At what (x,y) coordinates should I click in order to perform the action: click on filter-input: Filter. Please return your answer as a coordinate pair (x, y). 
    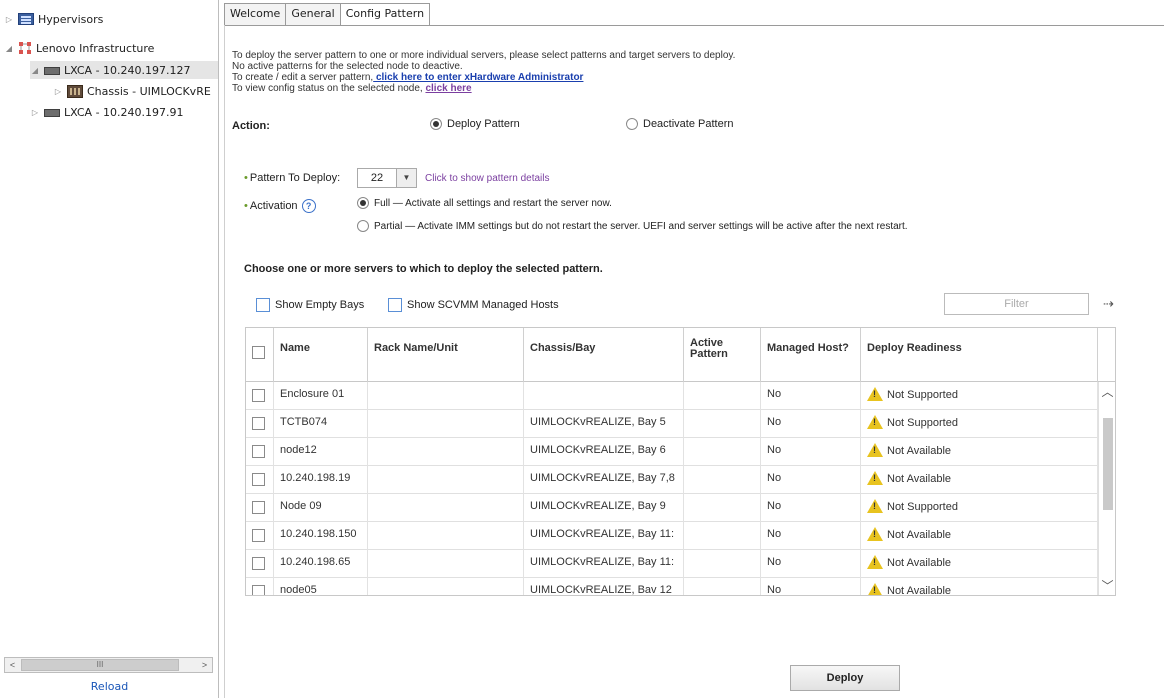
    Looking at the image, I should click on (1016, 304).